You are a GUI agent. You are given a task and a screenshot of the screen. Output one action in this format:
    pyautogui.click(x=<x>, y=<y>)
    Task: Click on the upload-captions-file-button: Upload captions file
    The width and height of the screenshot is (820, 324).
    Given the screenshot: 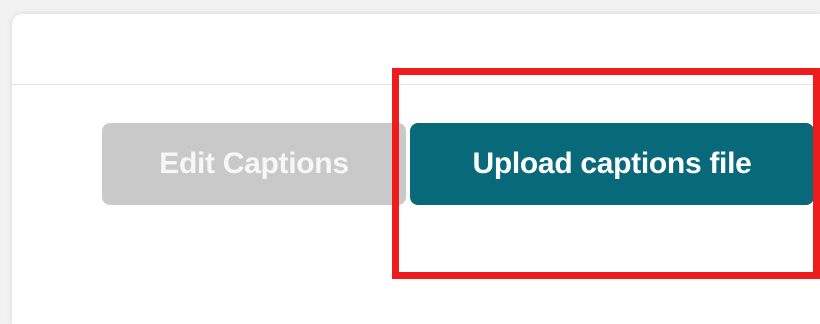 What is the action you would take?
    pyautogui.click(x=612, y=164)
    